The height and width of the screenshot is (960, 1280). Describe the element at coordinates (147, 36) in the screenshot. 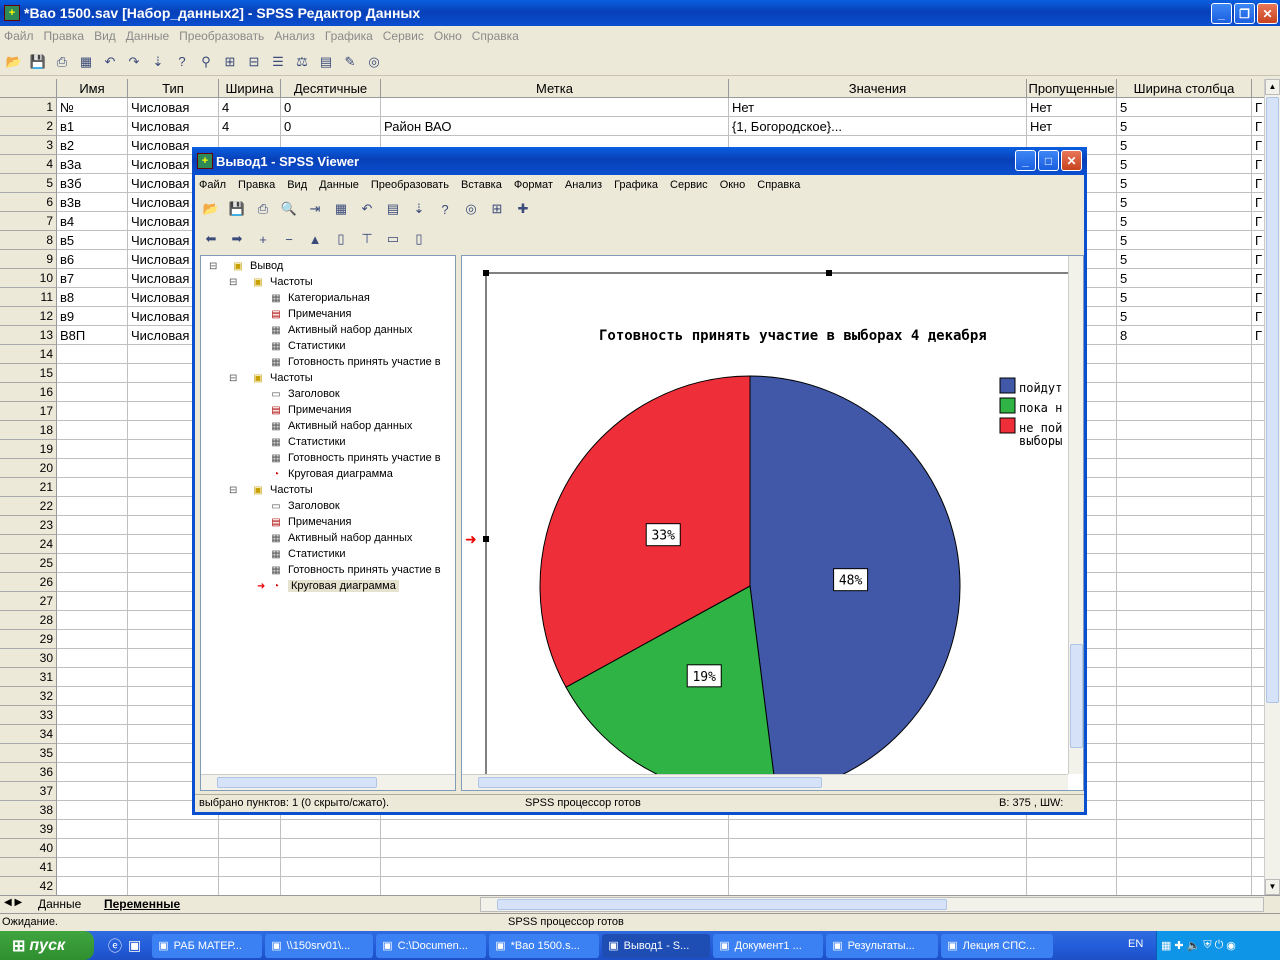

I see `menu-item: Данные` at that location.